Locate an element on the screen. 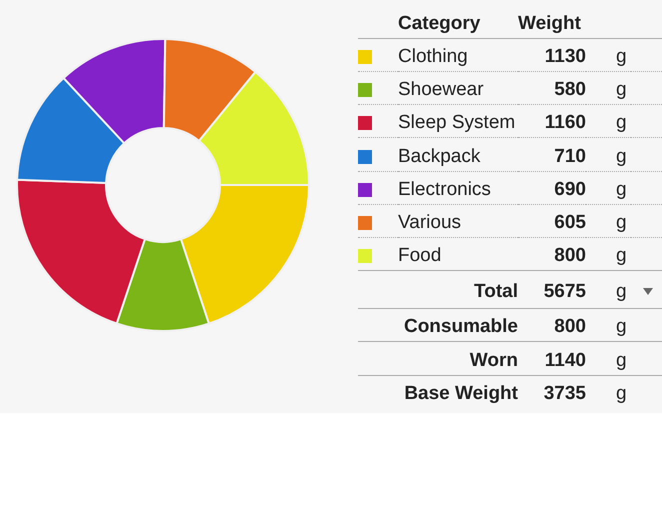 This screenshot has width=662, height=505. weight-value: 5675 is located at coordinates (565, 291).